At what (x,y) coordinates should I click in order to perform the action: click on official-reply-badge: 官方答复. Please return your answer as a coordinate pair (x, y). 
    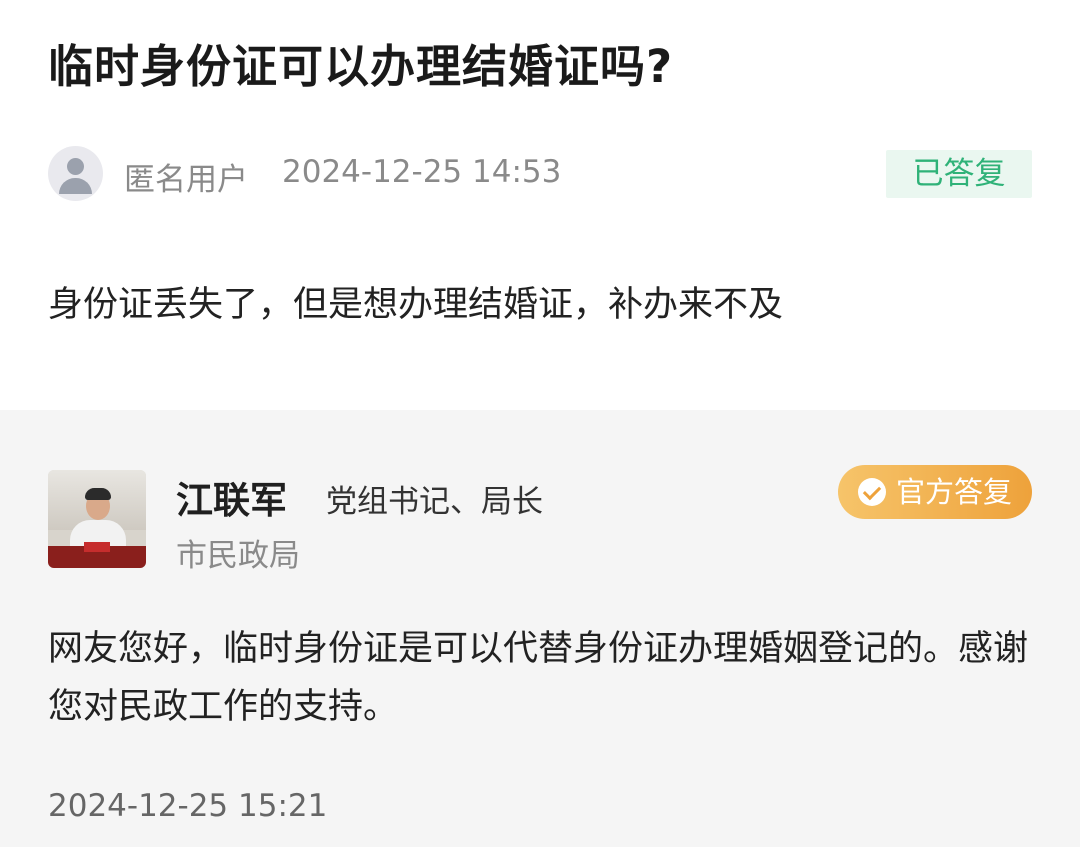
    Looking at the image, I should click on (935, 492).